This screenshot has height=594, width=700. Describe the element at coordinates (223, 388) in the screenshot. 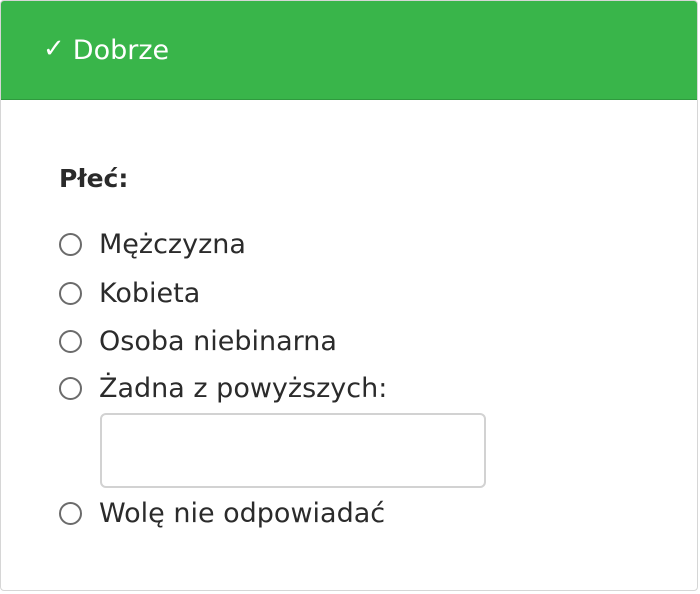

I see `option-none-of-the-above: Żadna z powyższych:` at that location.